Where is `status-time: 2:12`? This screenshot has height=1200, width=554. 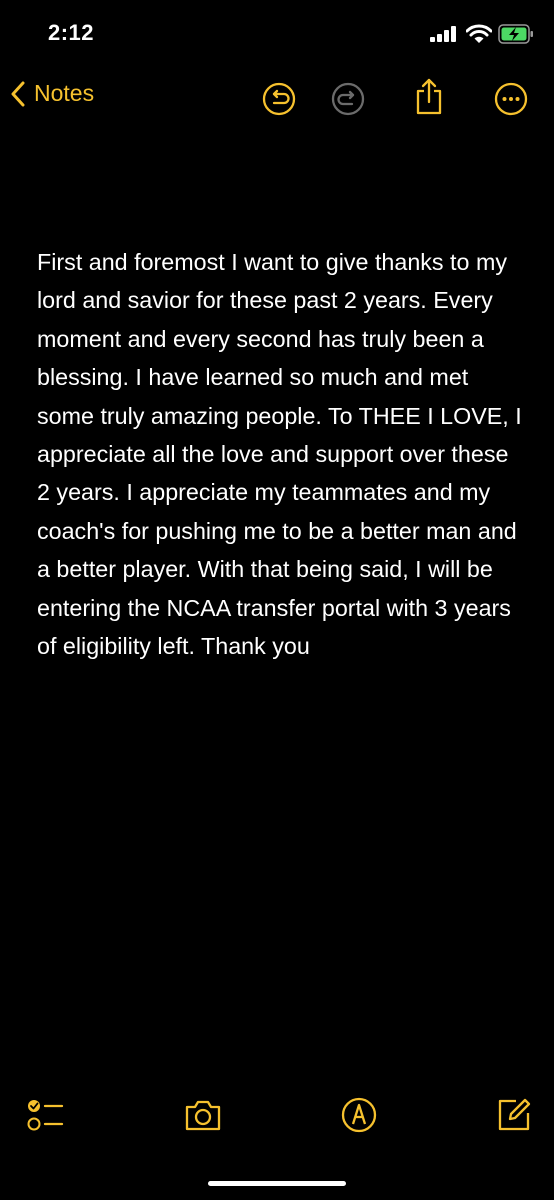
status-time: 2:12 is located at coordinates (71, 32).